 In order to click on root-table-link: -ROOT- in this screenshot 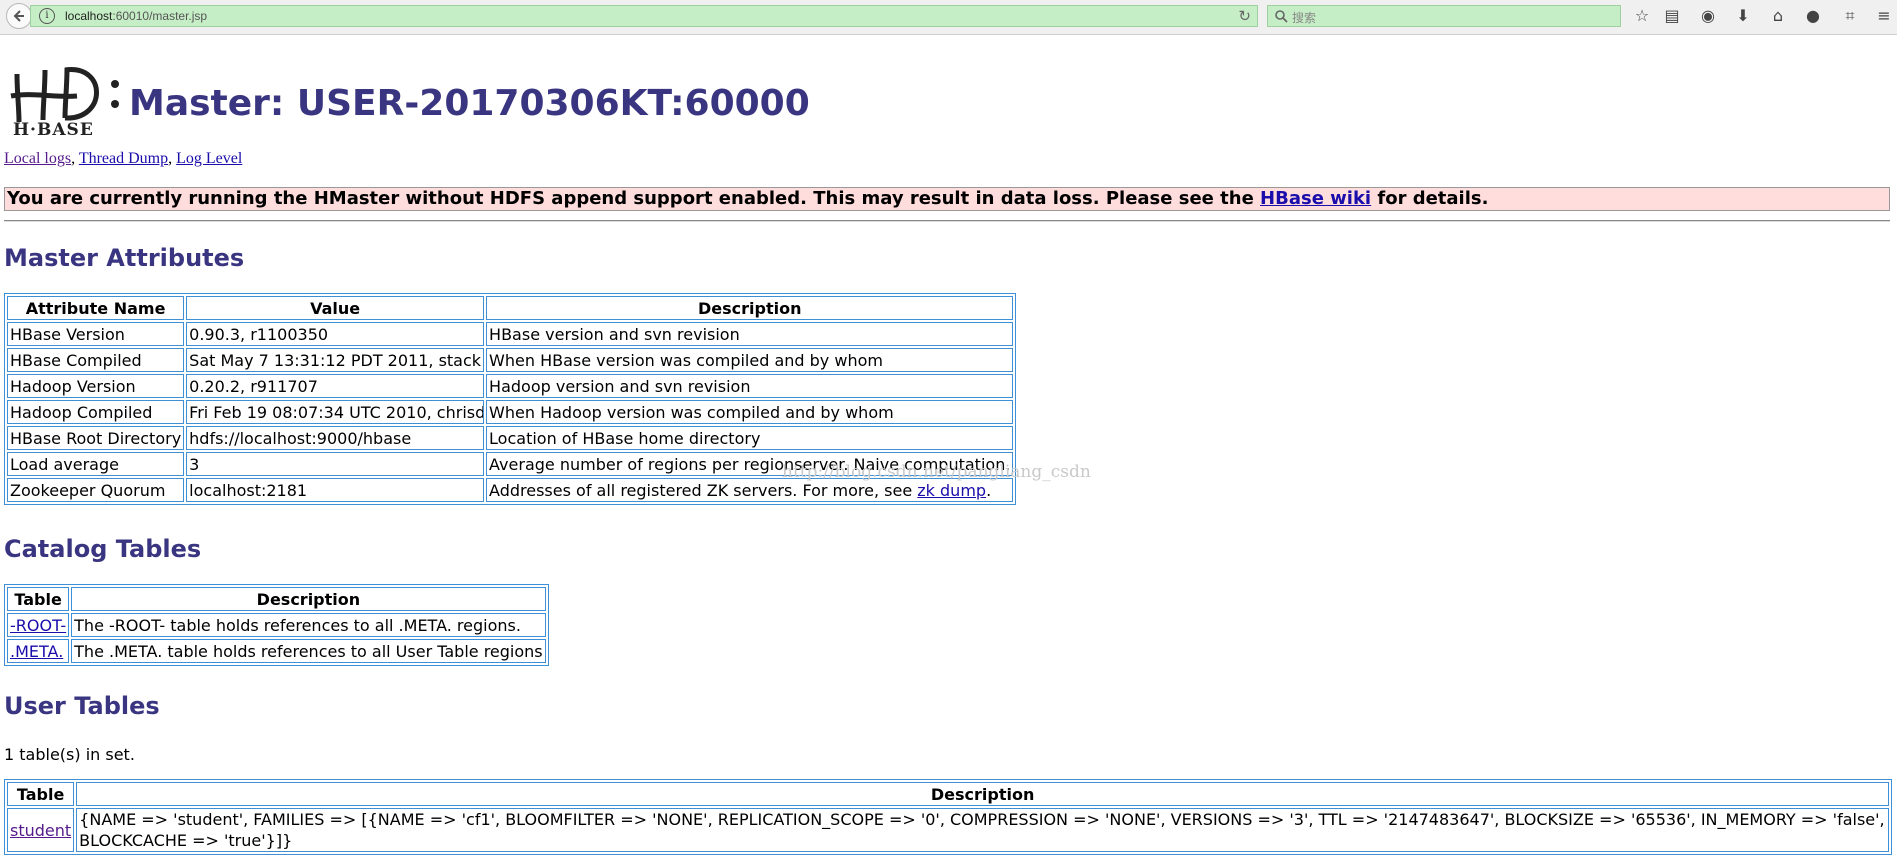, I will do `click(38, 625)`.